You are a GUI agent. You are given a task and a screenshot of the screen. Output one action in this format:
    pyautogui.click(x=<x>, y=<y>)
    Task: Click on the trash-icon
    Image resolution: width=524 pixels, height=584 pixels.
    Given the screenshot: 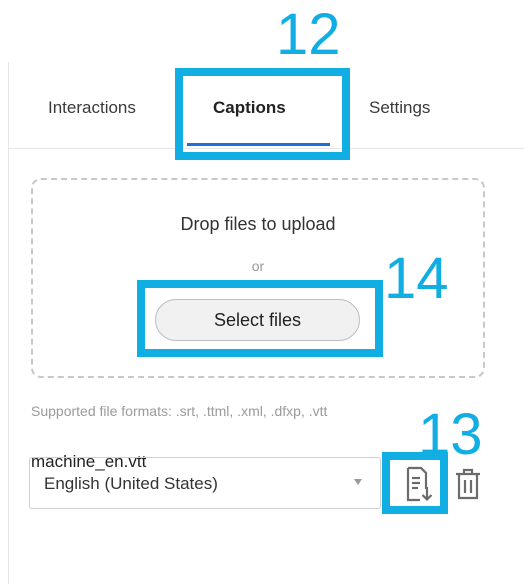 What is the action you would take?
    pyautogui.click(x=468, y=484)
    